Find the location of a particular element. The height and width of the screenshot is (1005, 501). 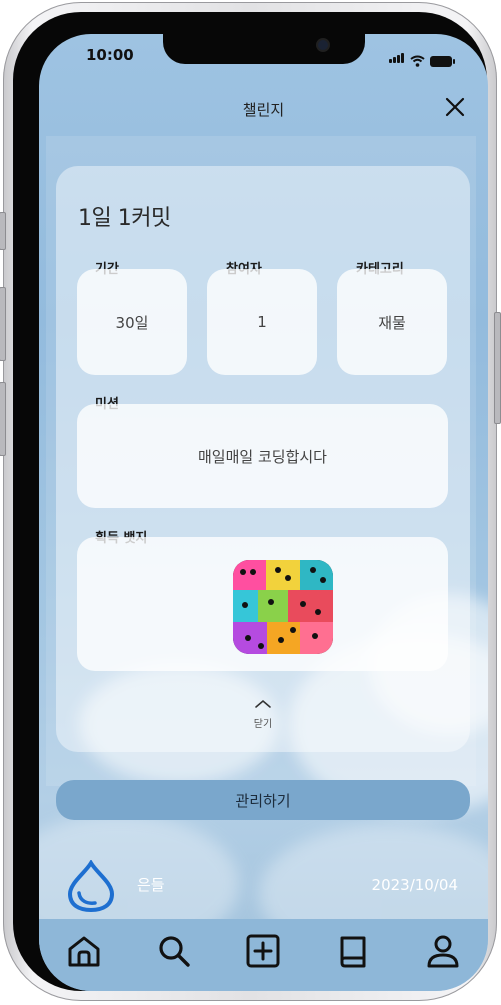

mission-text: 매일매일 코딩합시다 is located at coordinates (262, 456).